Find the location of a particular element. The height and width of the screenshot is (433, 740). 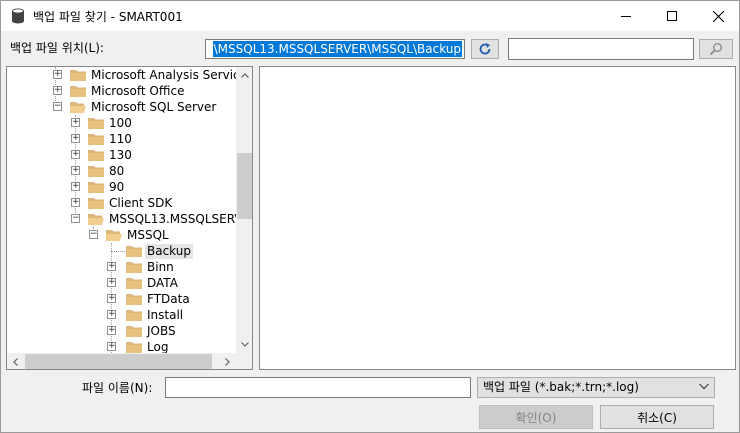

tree-item: + Binn is located at coordinates (141, 267).